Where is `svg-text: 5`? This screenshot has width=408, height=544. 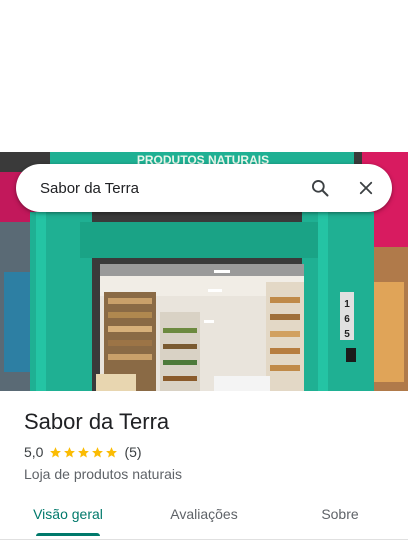
svg-text: 5 is located at coordinates (347, 334).